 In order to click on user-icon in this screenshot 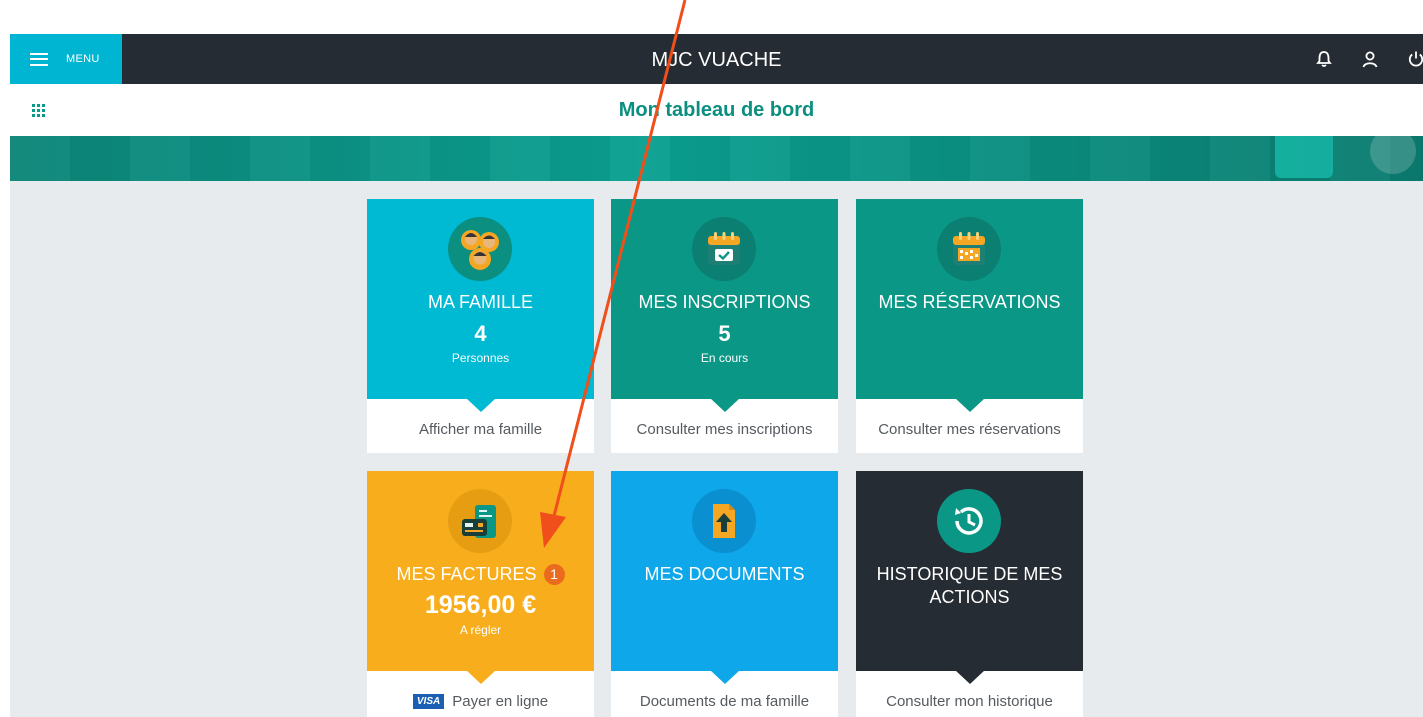, I will do `click(1370, 59)`.